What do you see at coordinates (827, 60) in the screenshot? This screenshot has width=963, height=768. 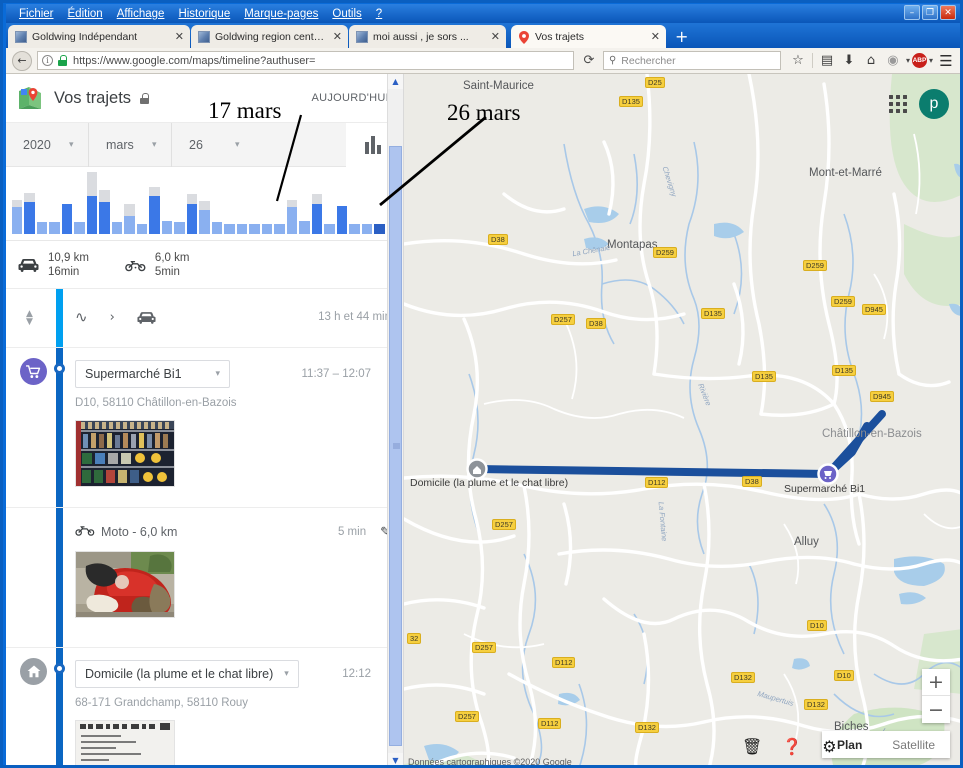 I see `library-icon: ▤` at bounding box center [827, 60].